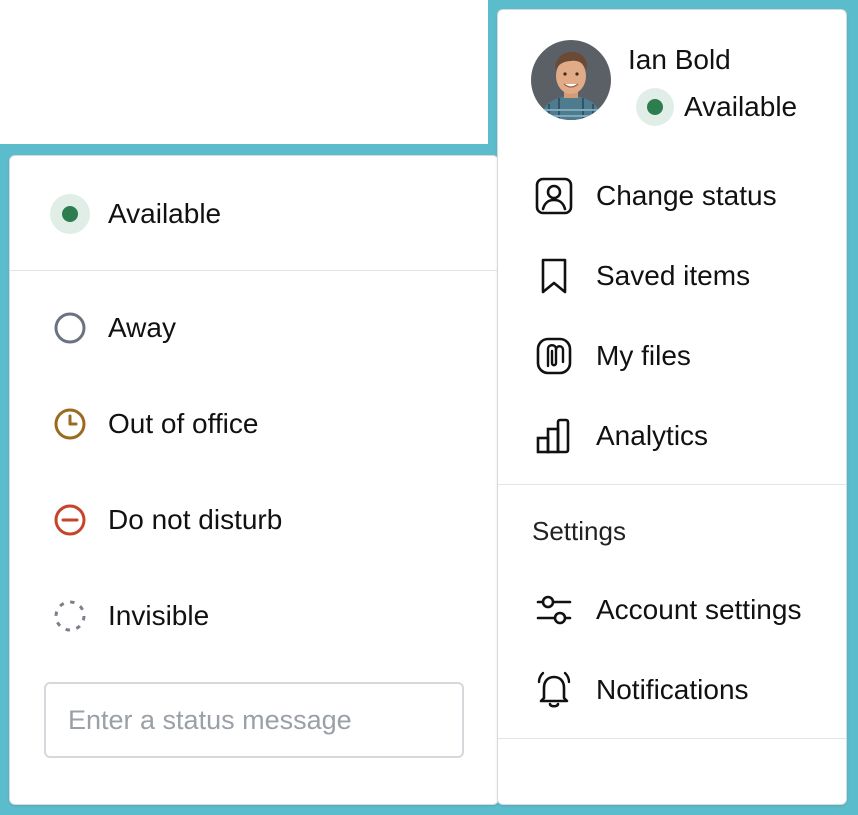 This screenshot has height=815, width=858. I want to click on status-option-do-not-disturb: Do not disturb, so click(260, 520).